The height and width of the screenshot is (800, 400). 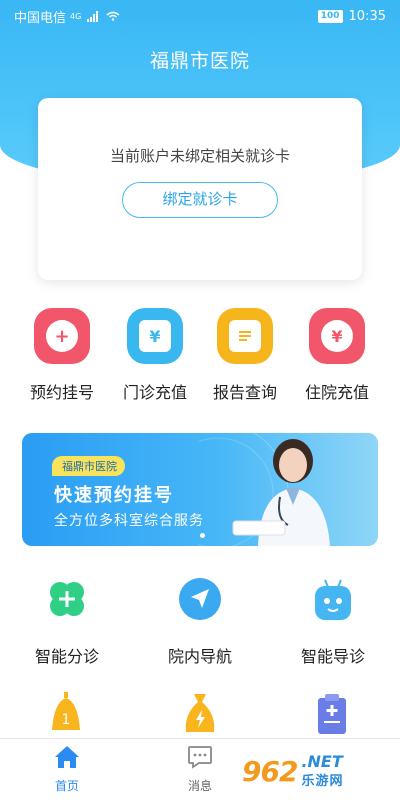 What do you see at coordinates (62, 336) in the screenshot?
I see `plus-circle-icon: +` at bounding box center [62, 336].